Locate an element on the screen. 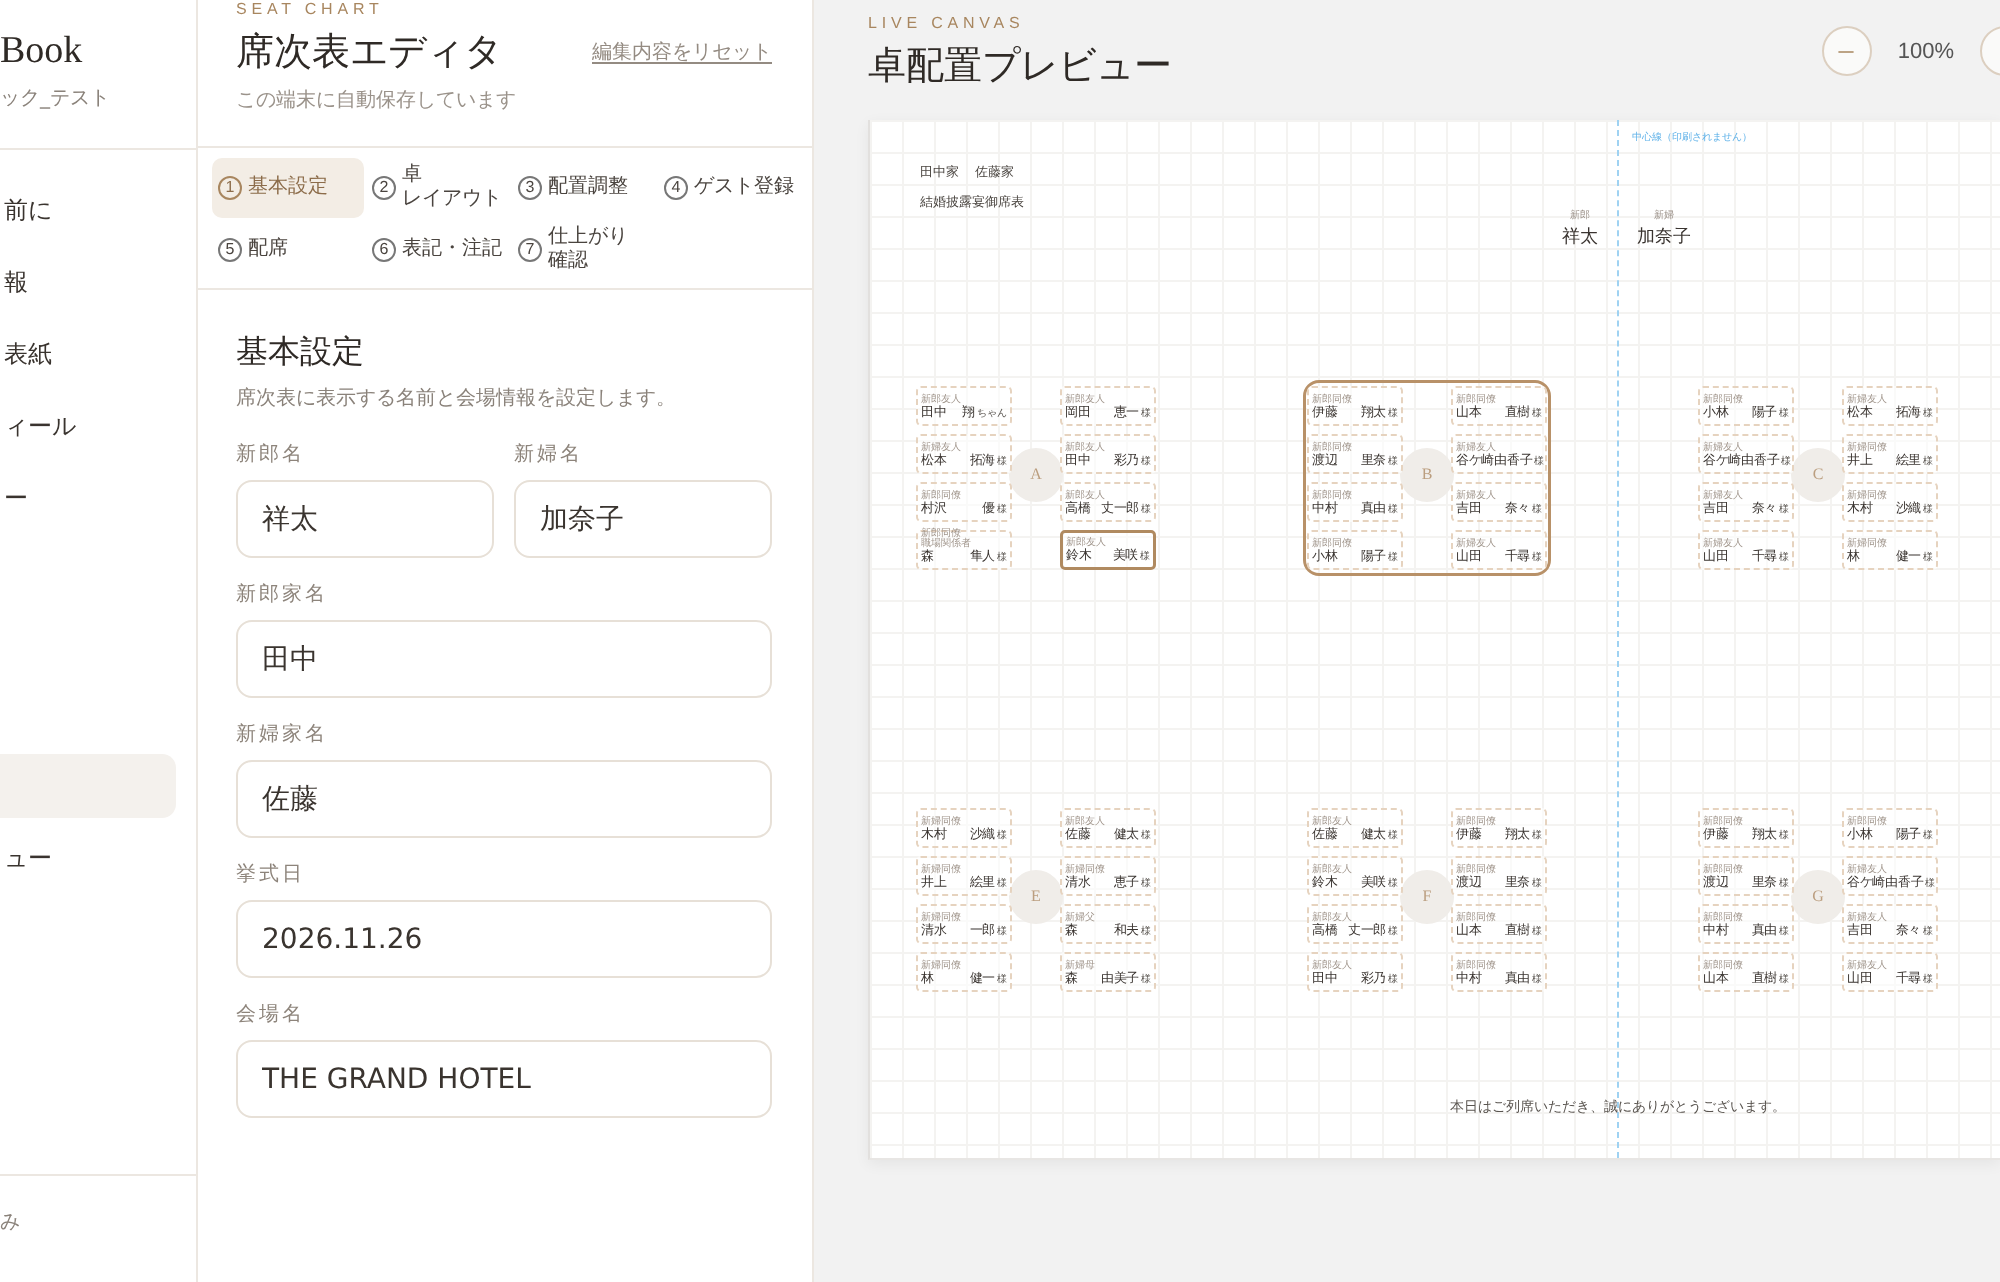 Image resolution: width=2000 pixels, height=1282 pixels. canvas-eyebrow: LIVE CANVAS is located at coordinates (947, 24).